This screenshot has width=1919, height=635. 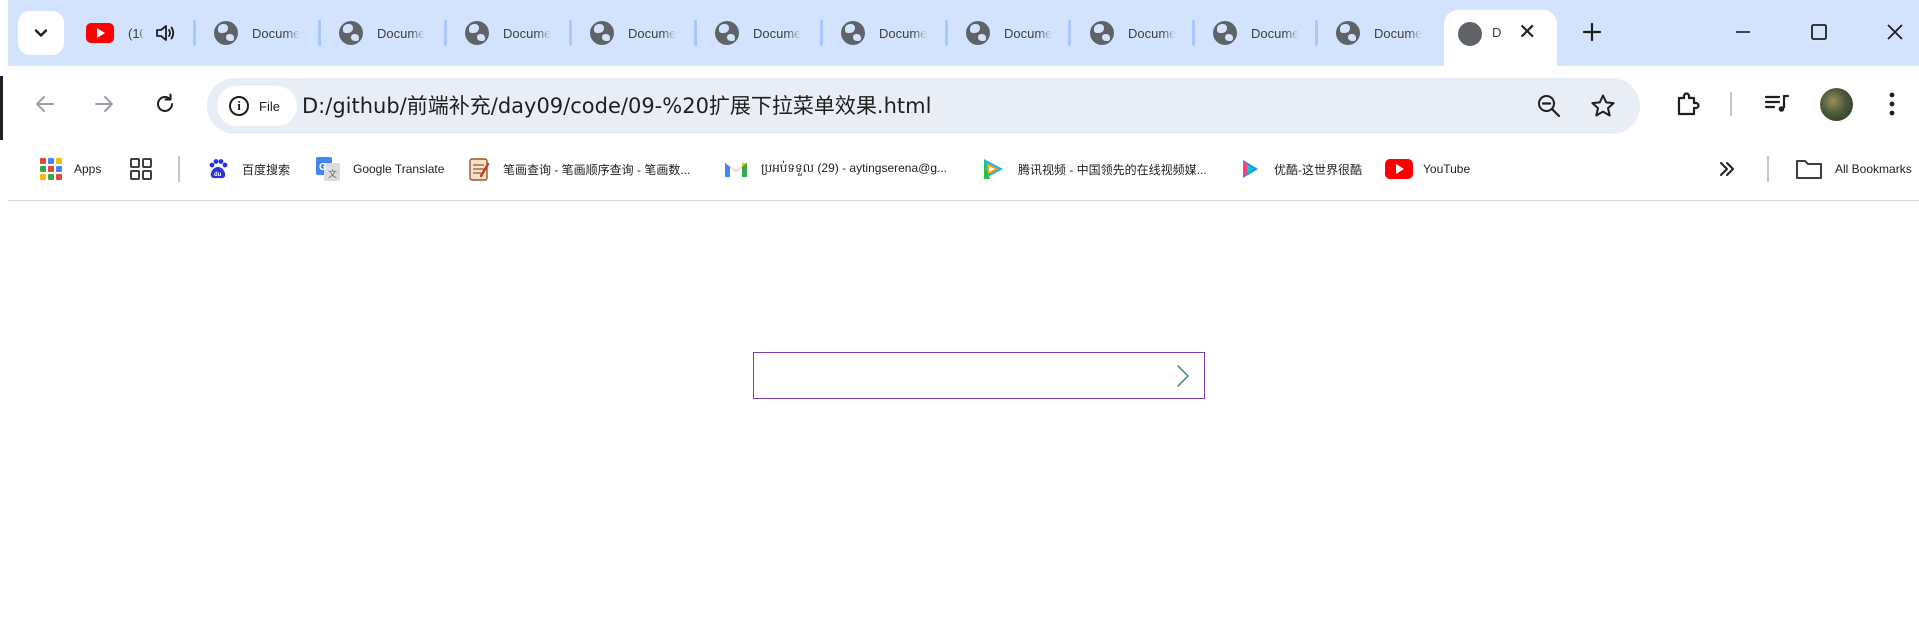 I want to click on more-bookmarks-button, so click(x=1727, y=169).